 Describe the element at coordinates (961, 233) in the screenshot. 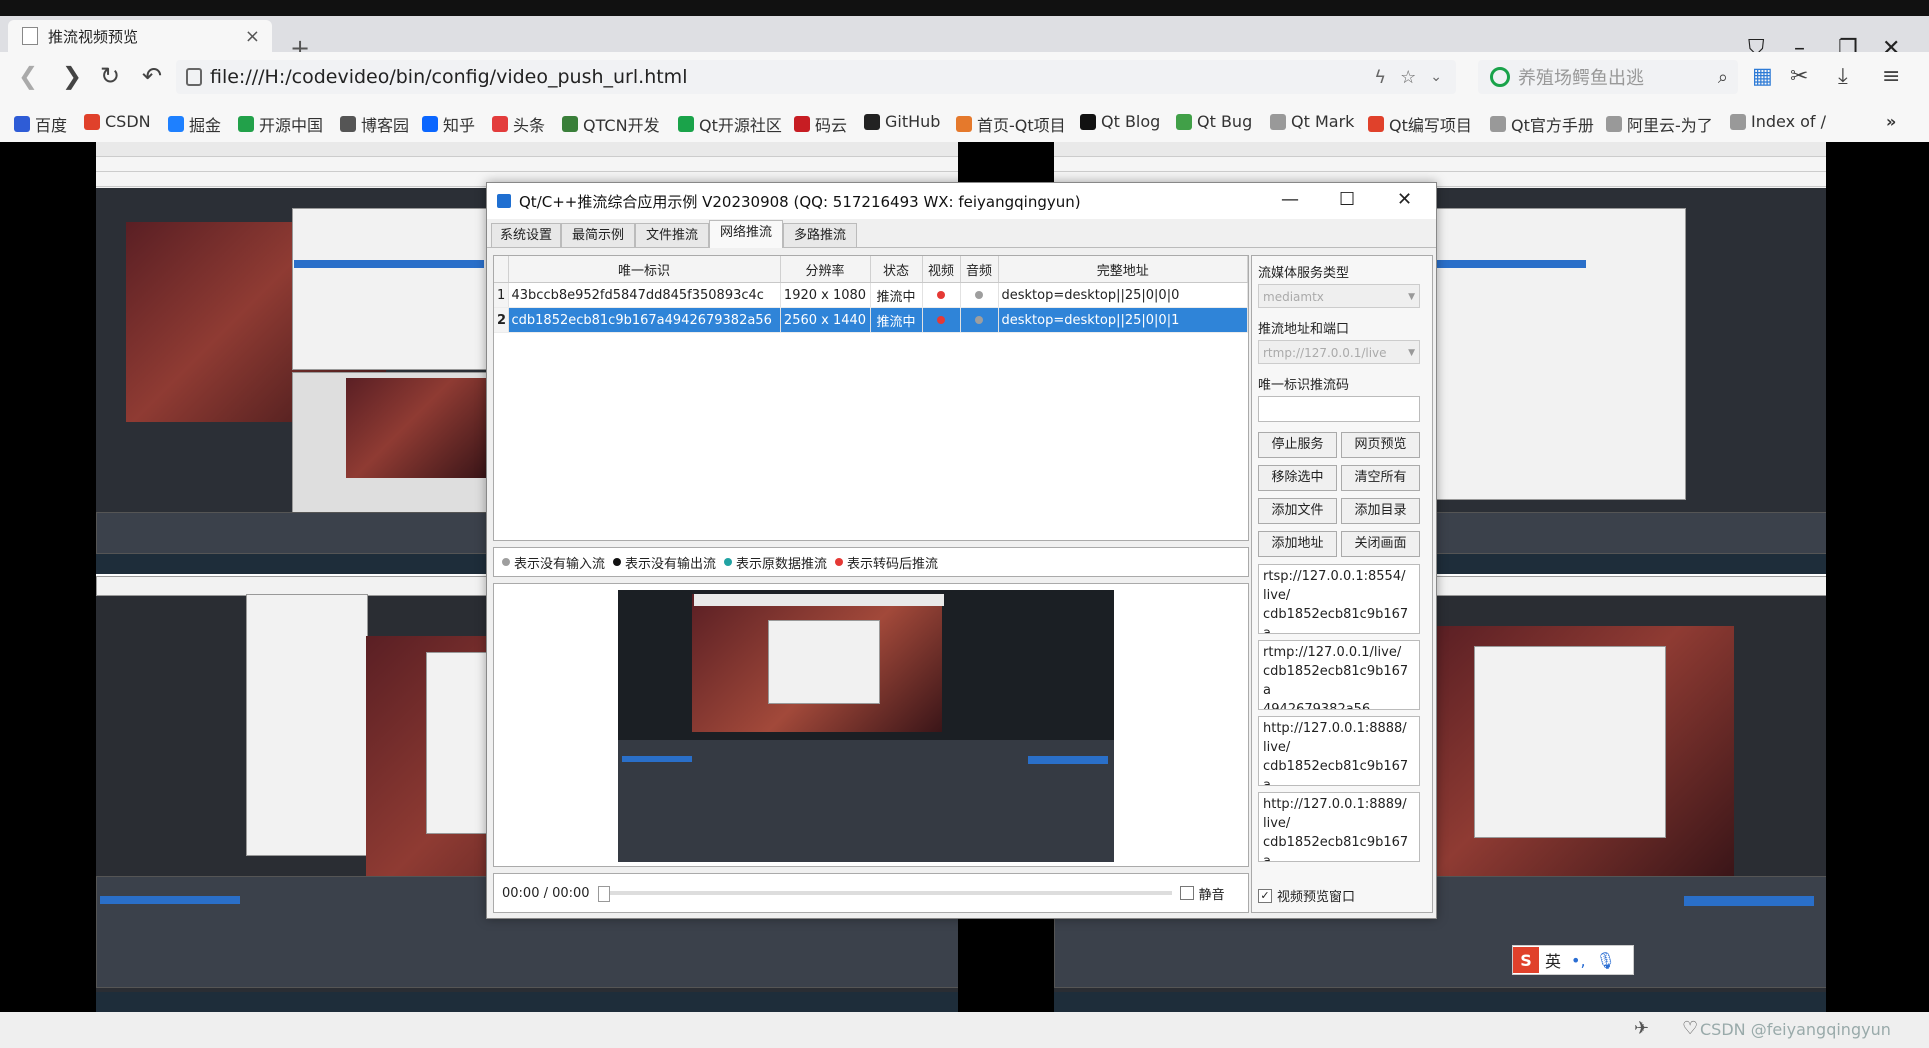

I see `app-tab-bar: 系统设置 最简示例 文件推流 网络推流 多路推流` at that location.